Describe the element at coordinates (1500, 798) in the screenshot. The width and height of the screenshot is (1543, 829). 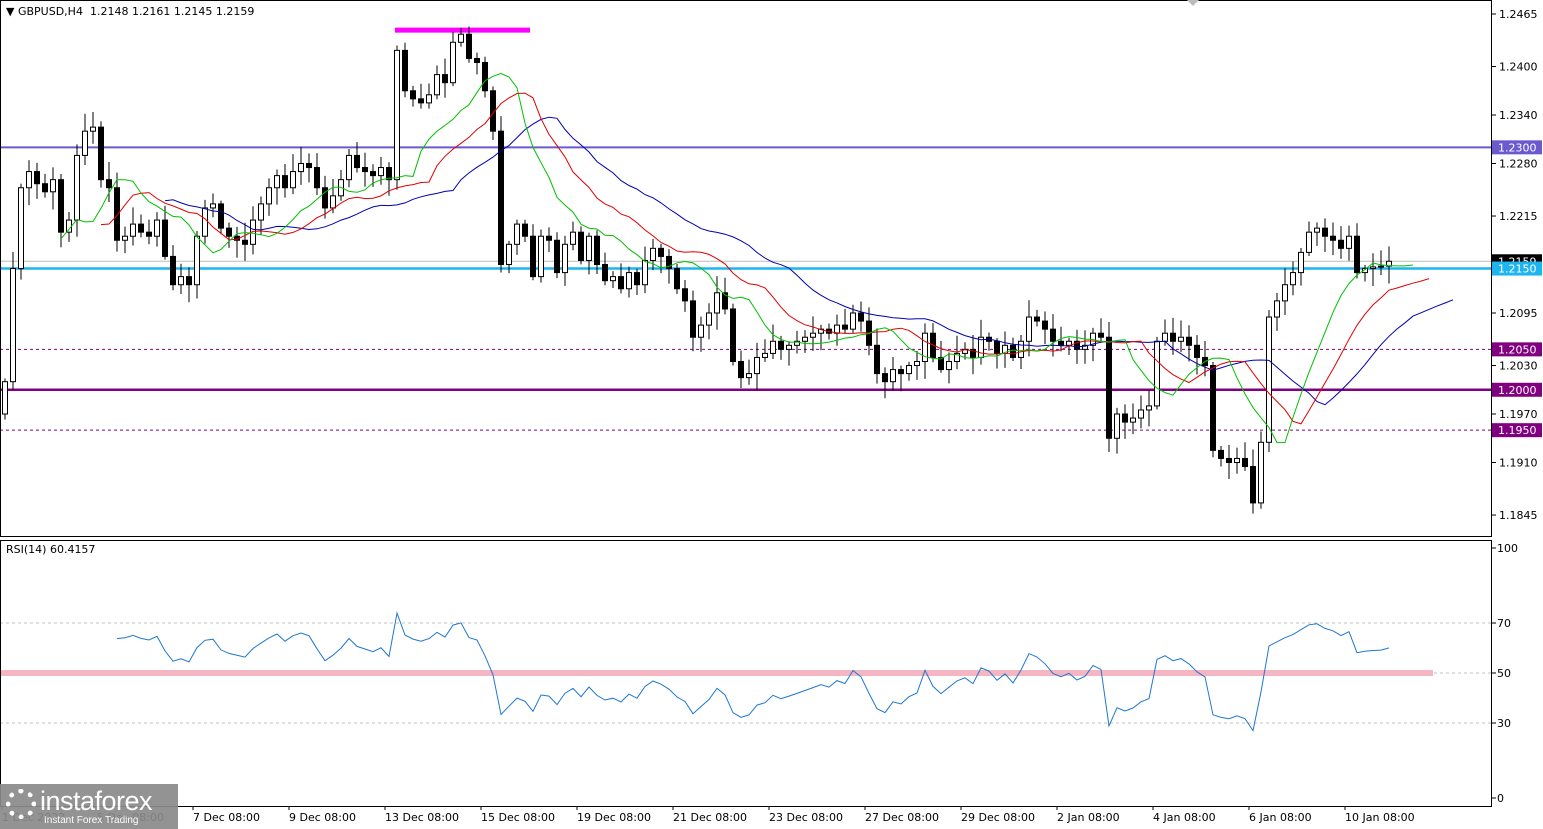
I see `rsi-tick-label: 0` at that location.